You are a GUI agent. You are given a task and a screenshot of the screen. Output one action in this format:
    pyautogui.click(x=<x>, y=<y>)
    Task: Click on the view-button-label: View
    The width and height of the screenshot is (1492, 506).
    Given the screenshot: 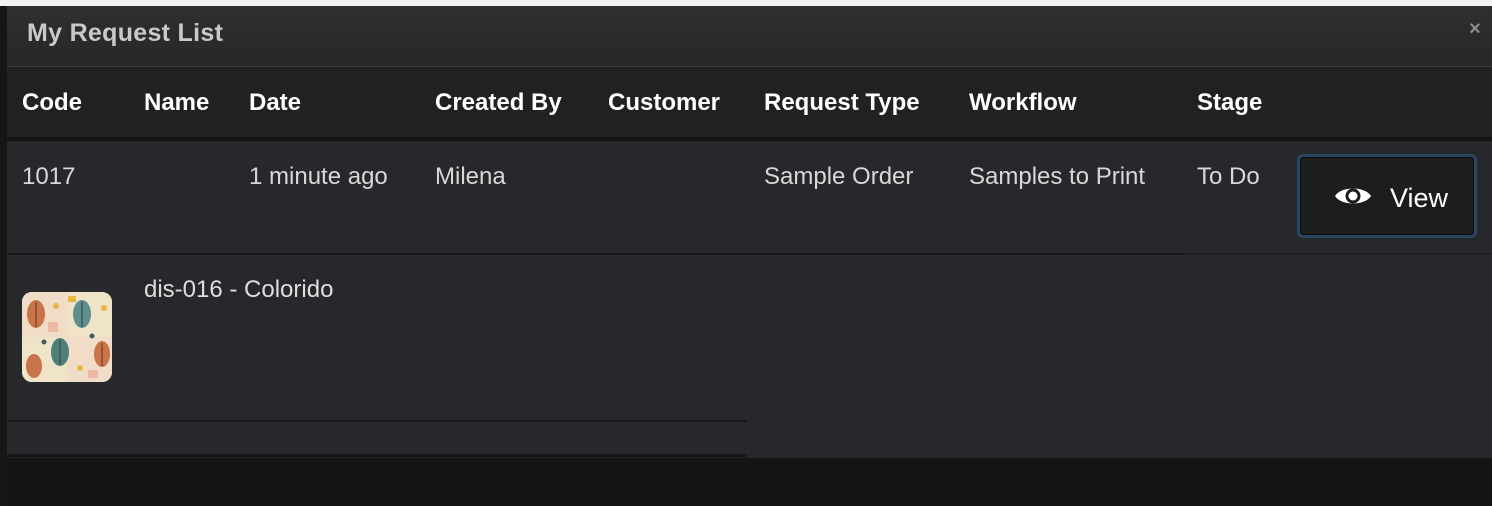 What is the action you would take?
    pyautogui.click(x=1419, y=198)
    